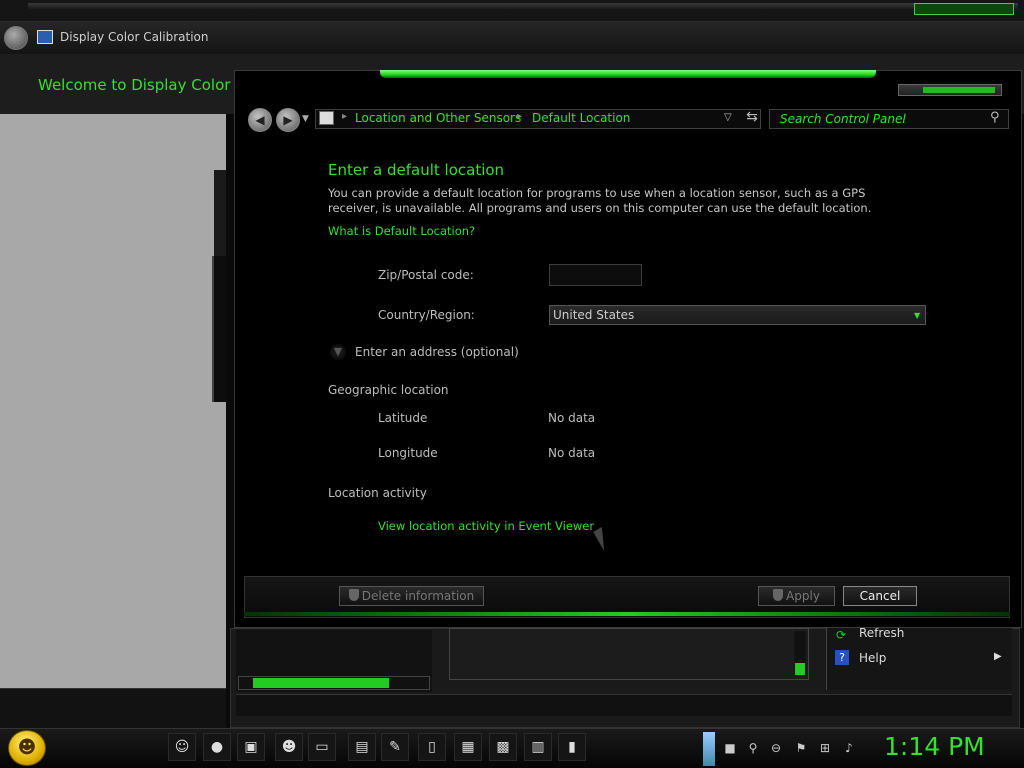 Image resolution: width=1024 pixels, height=768 pixels. What do you see at coordinates (45, 37) in the screenshot?
I see `monitor-icon` at bounding box center [45, 37].